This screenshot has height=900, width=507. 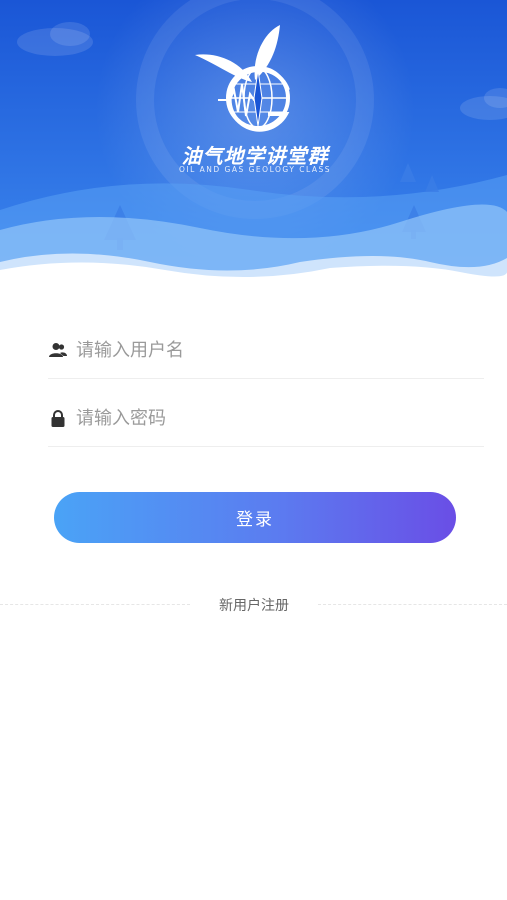 What do you see at coordinates (254, 605) in the screenshot?
I see `register-link: 新用户注册` at bounding box center [254, 605].